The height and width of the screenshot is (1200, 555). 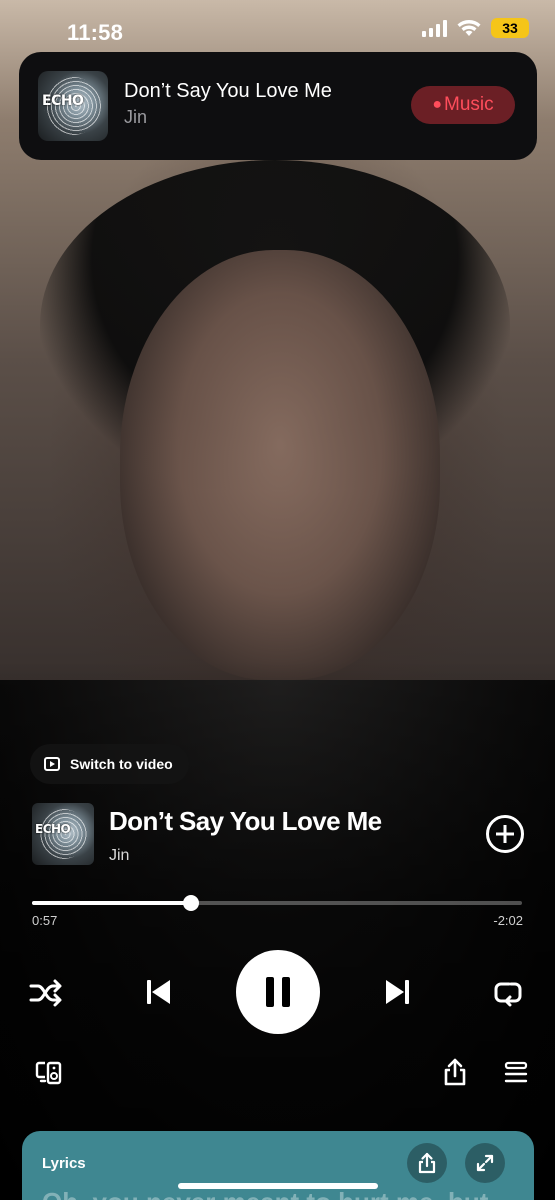 What do you see at coordinates (45, 920) in the screenshot?
I see `elapsed-time: 0:57` at bounding box center [45, 920].